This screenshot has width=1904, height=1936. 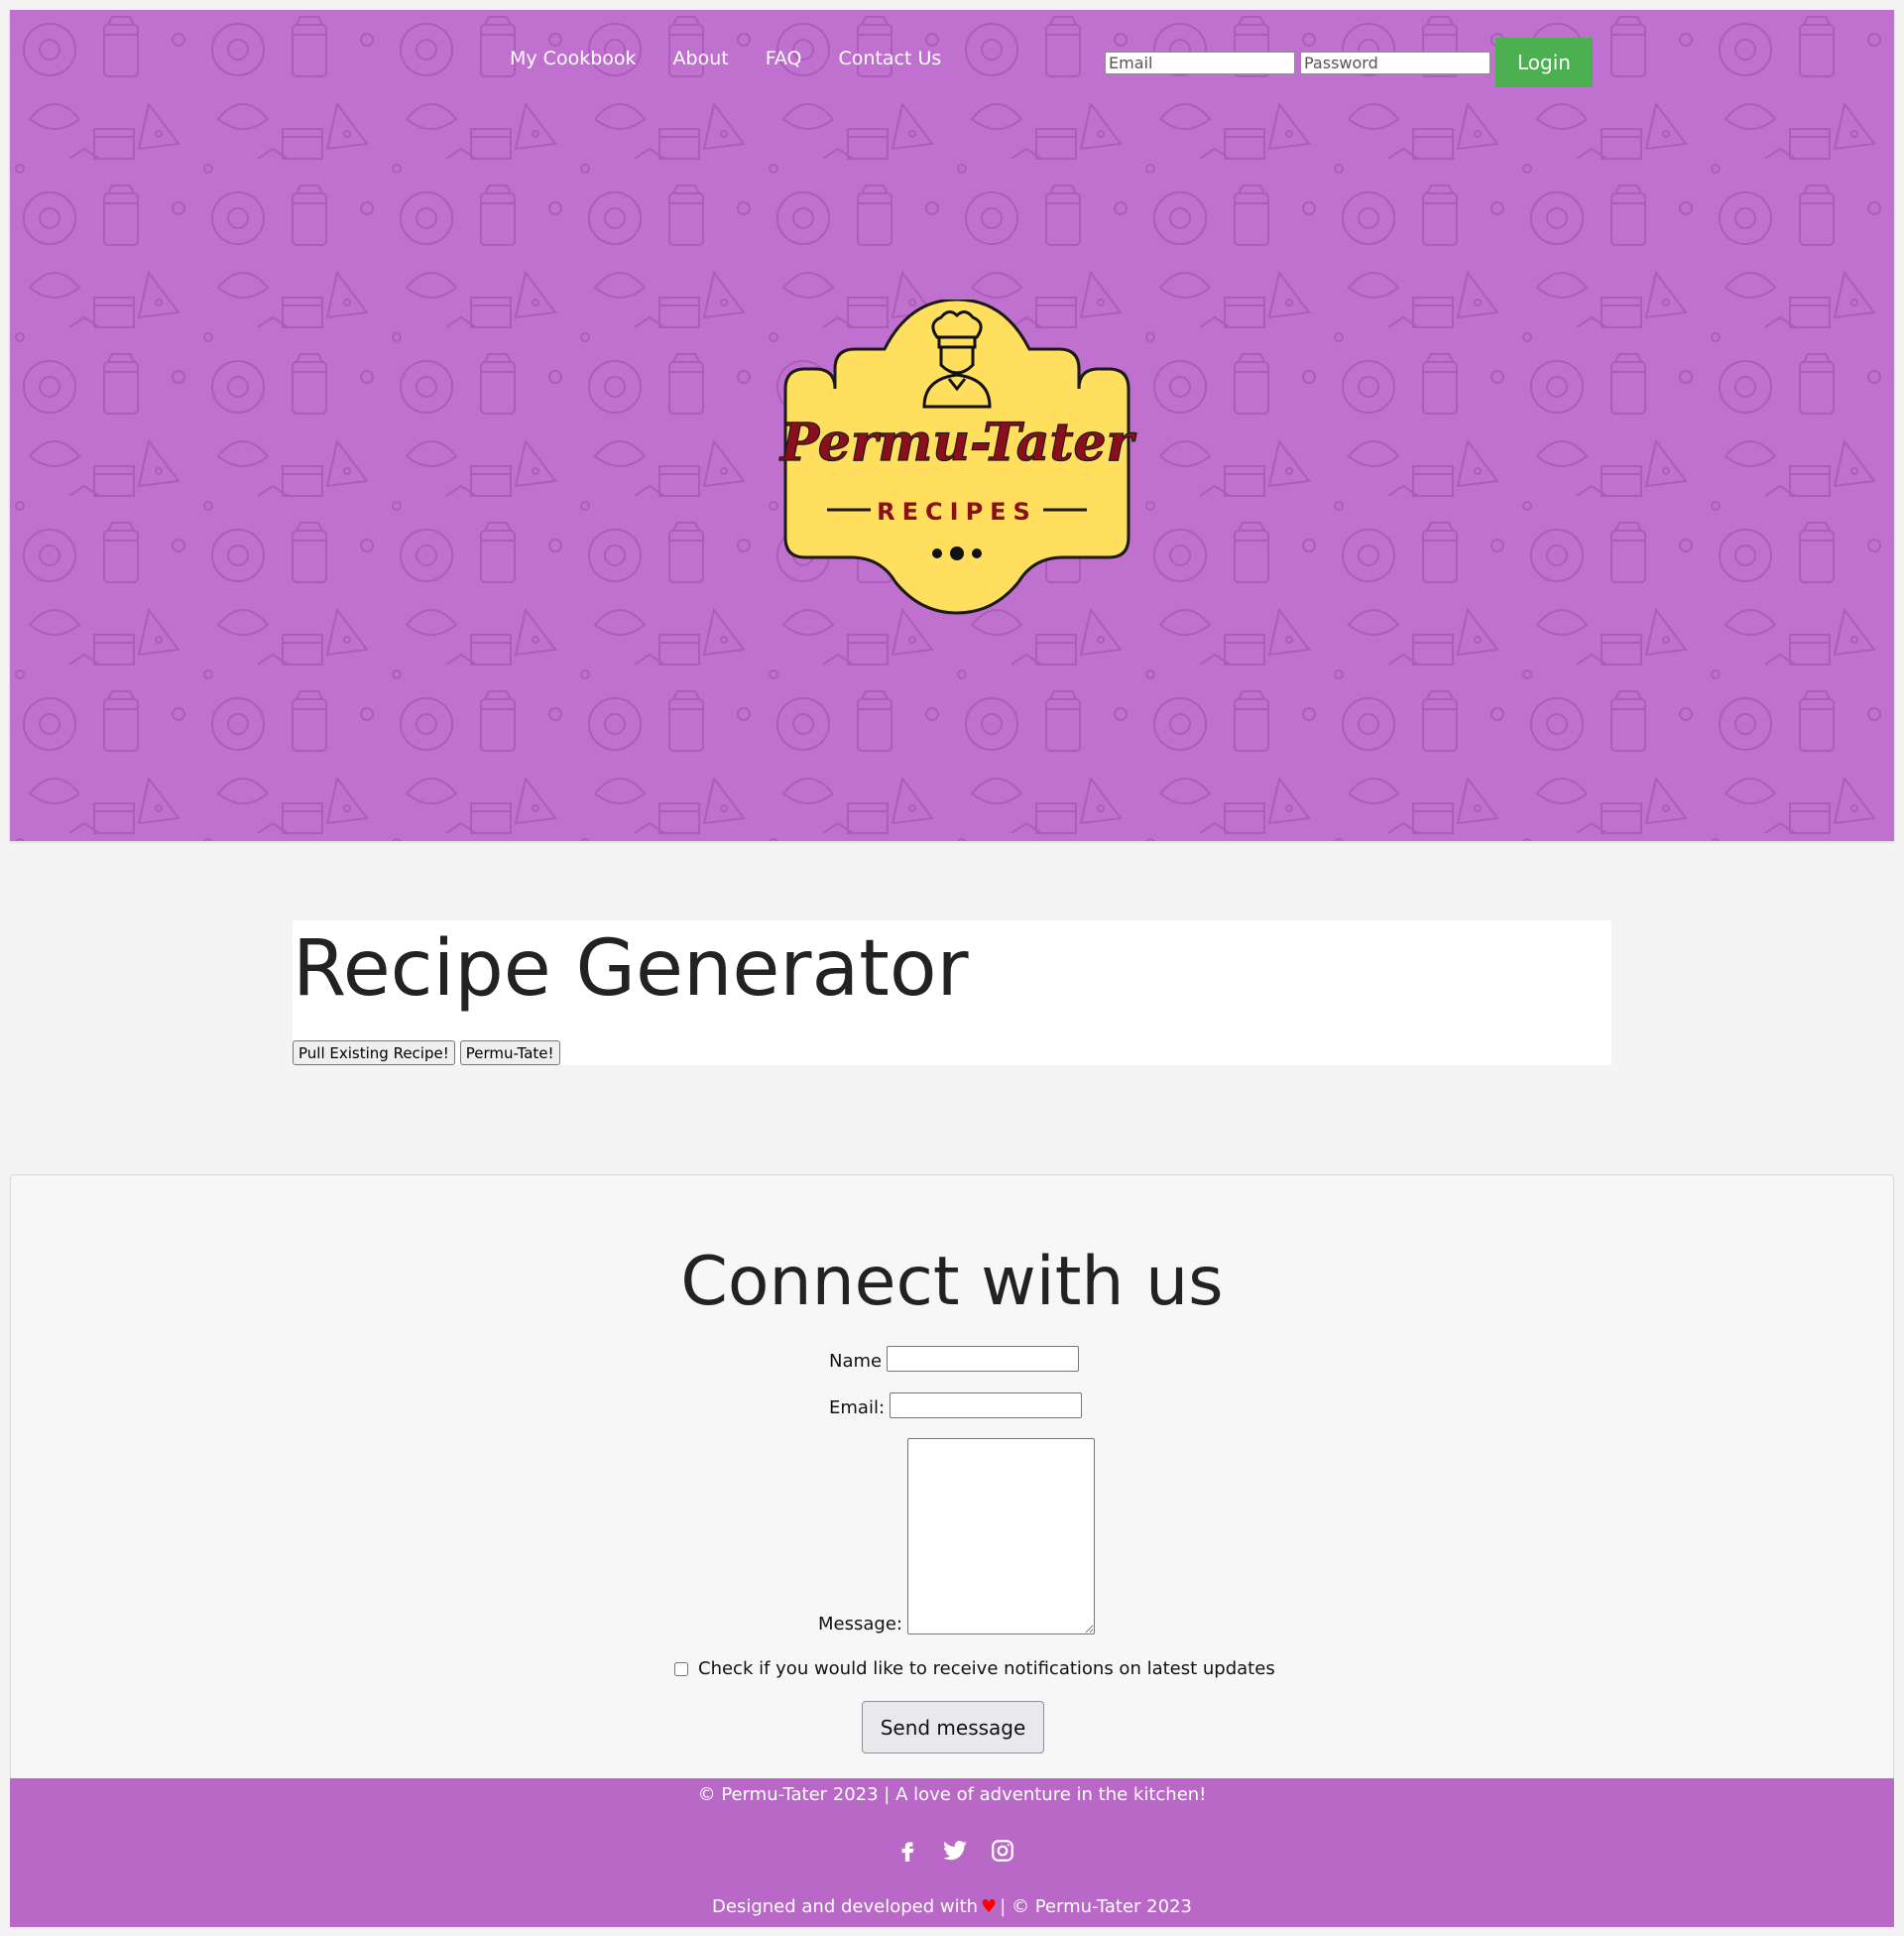 I want to click on permu-tater-logo: Permu-Tater RECIPES, so click(x=957, y=457).